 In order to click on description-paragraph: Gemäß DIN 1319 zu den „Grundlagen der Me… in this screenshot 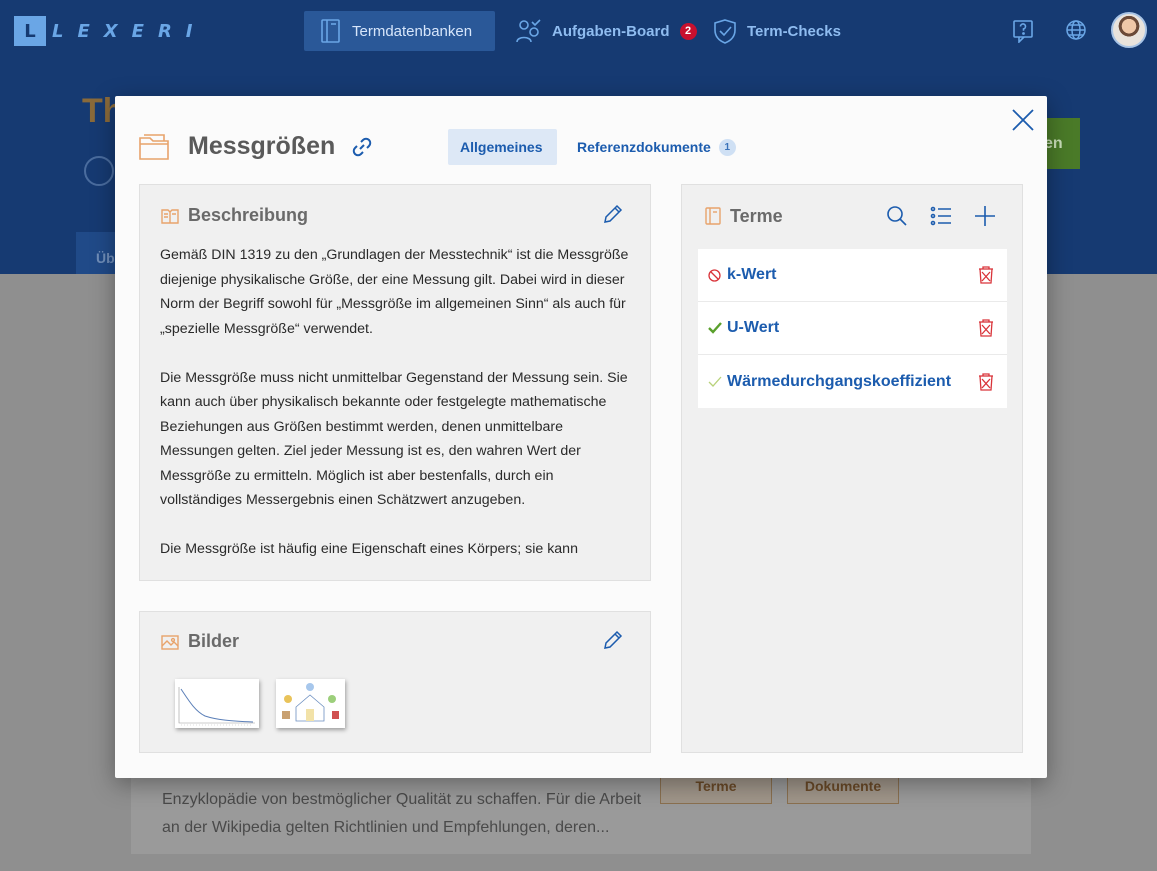, I will do `click(394, 292)`.